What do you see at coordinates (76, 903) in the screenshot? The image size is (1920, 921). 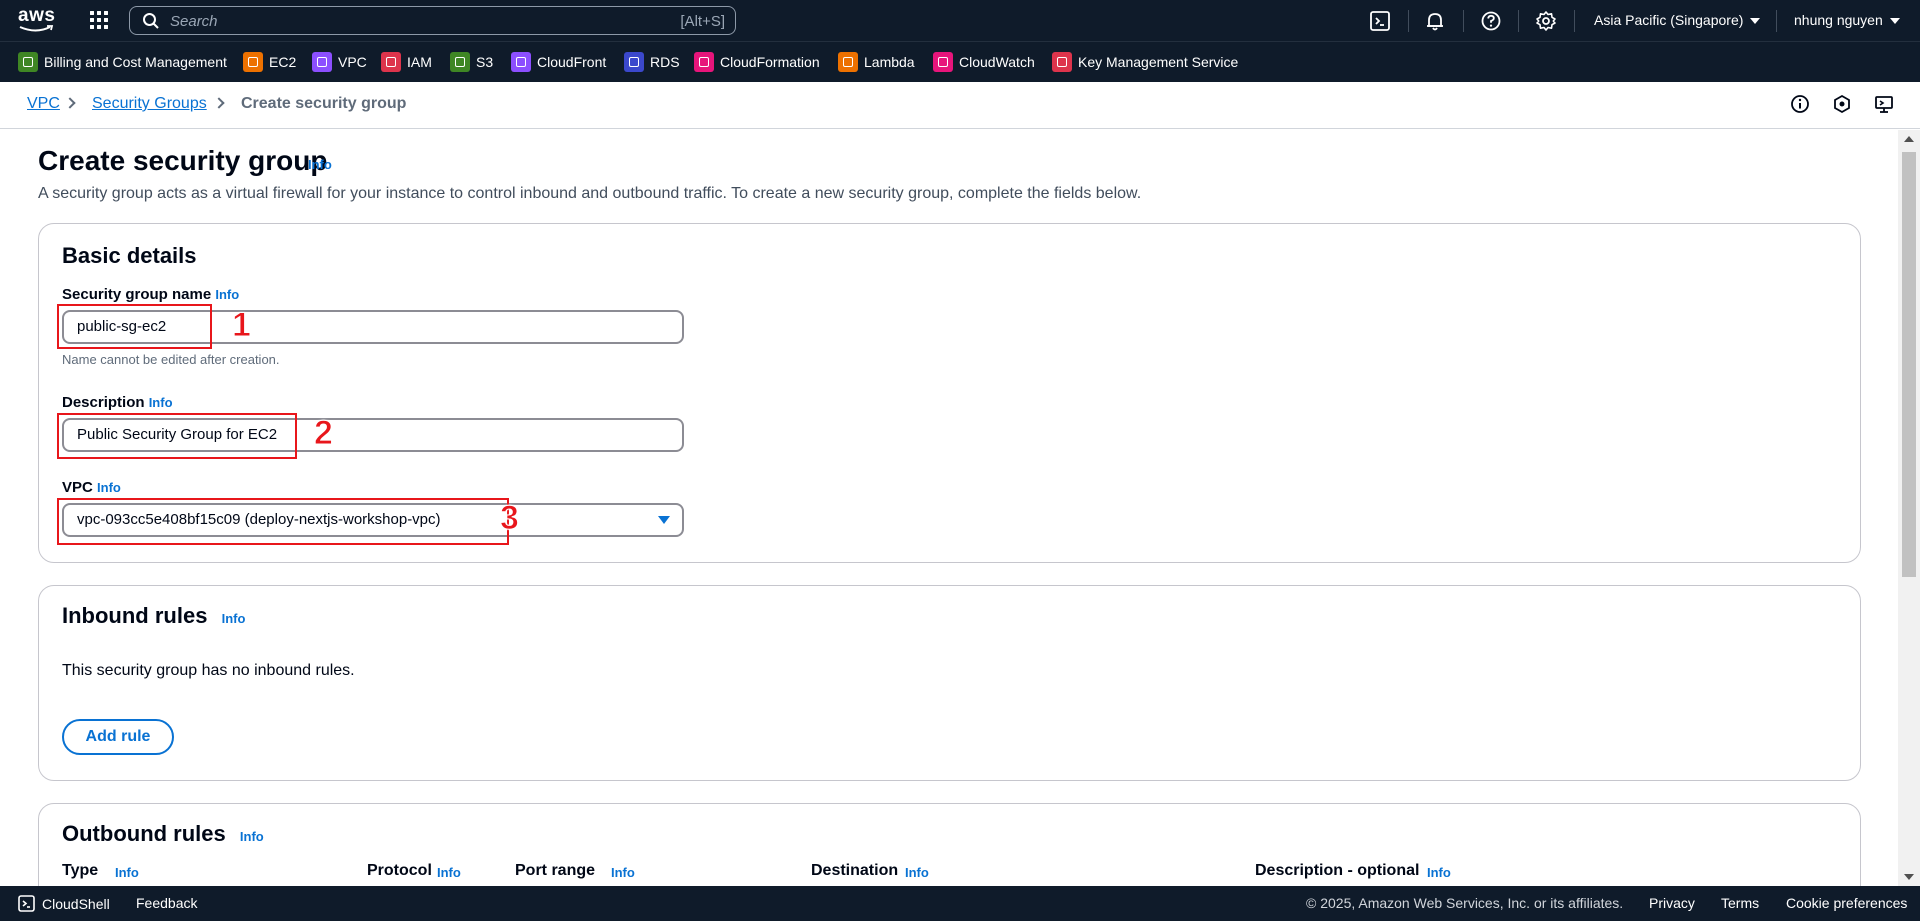 I see `cloudshell-label: CloudShell` at bounding box center [76, 903].